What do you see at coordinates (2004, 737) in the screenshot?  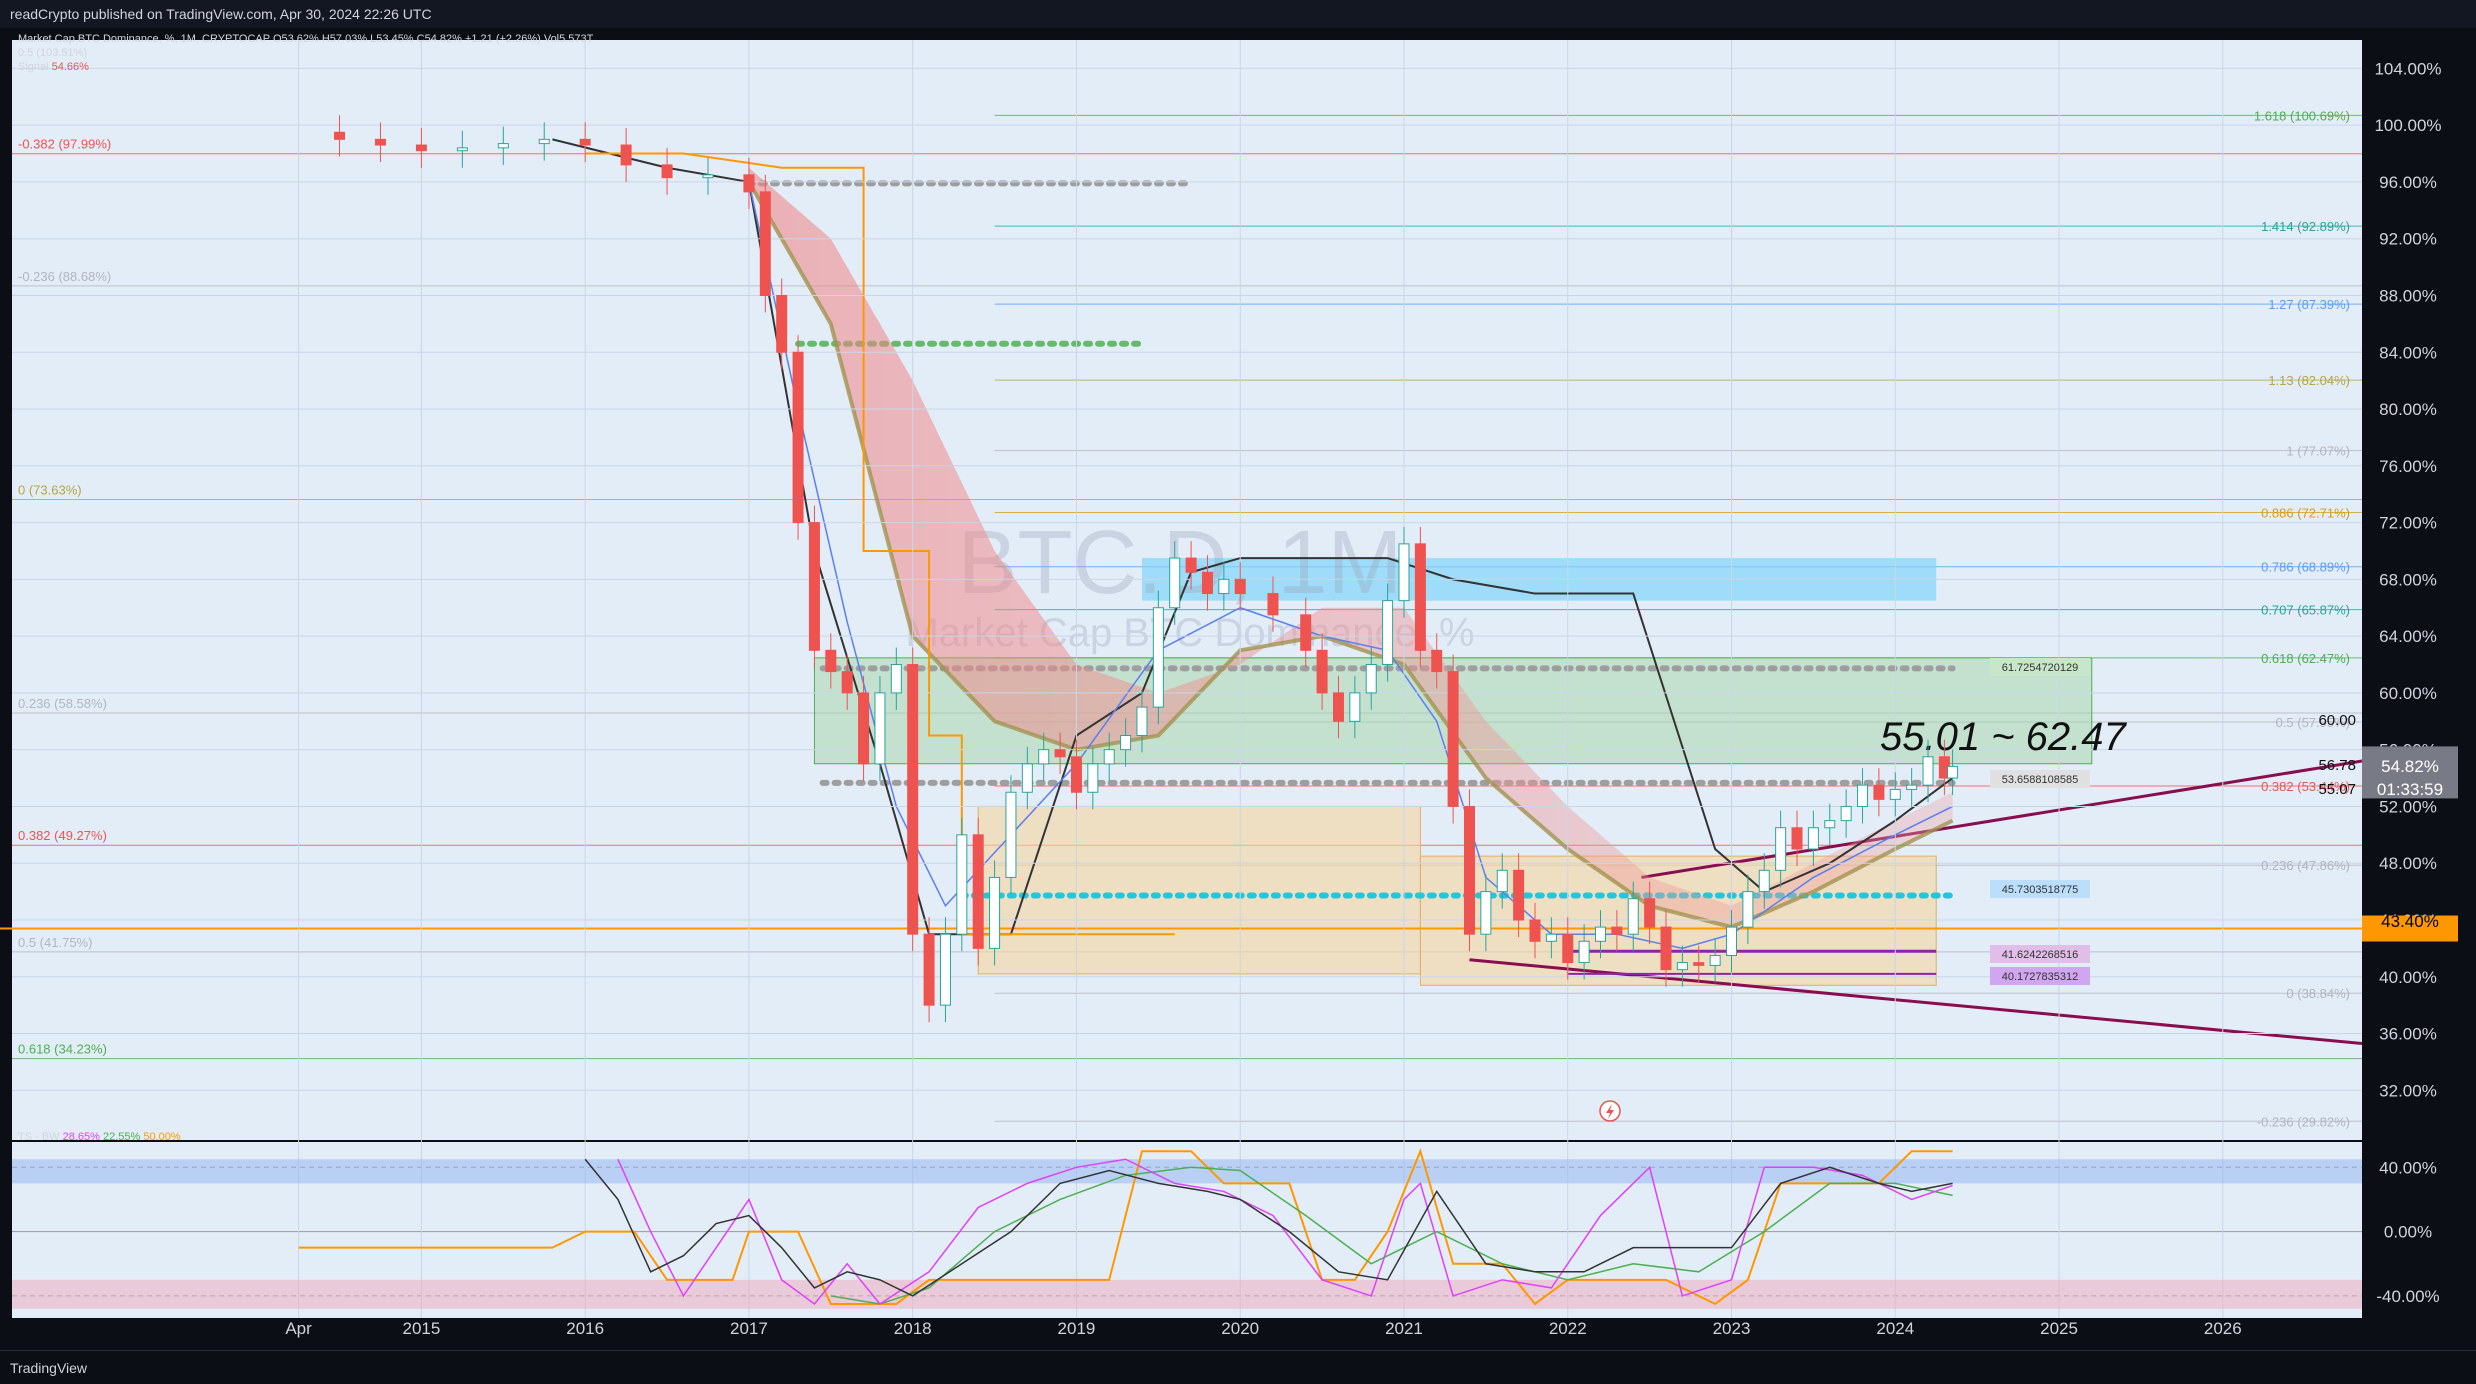 I see `range-annotation: 55.01 ~ 62.47` at bounding box center [2004, 737].